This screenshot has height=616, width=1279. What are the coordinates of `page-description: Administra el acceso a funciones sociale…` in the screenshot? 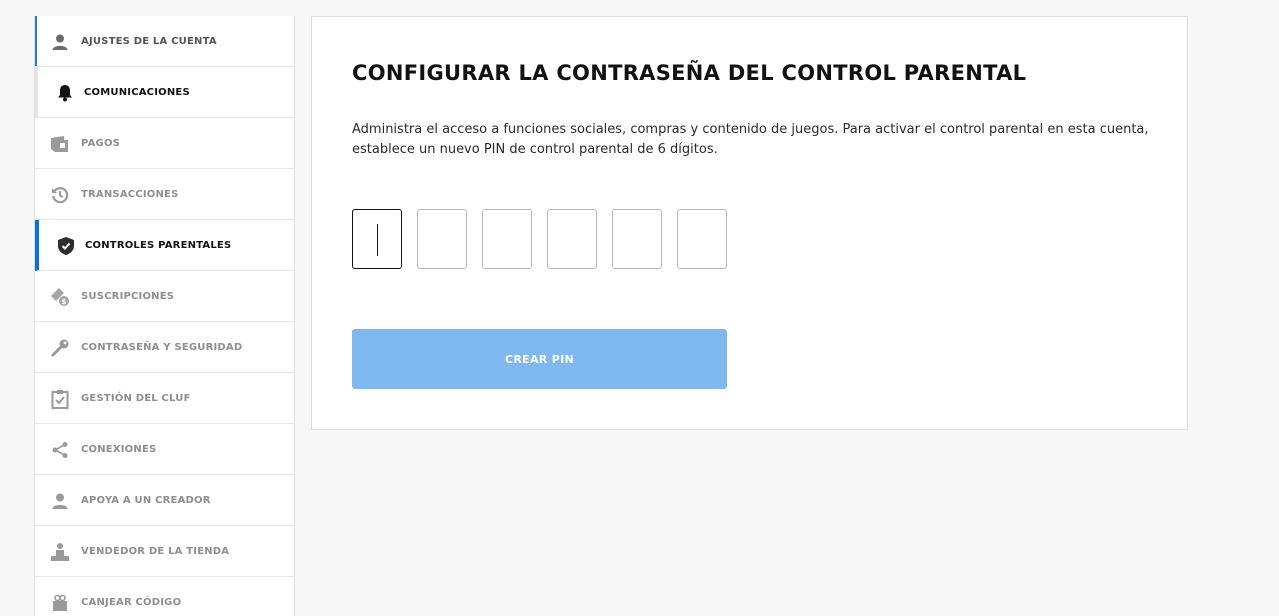 It's located at (750, 139).